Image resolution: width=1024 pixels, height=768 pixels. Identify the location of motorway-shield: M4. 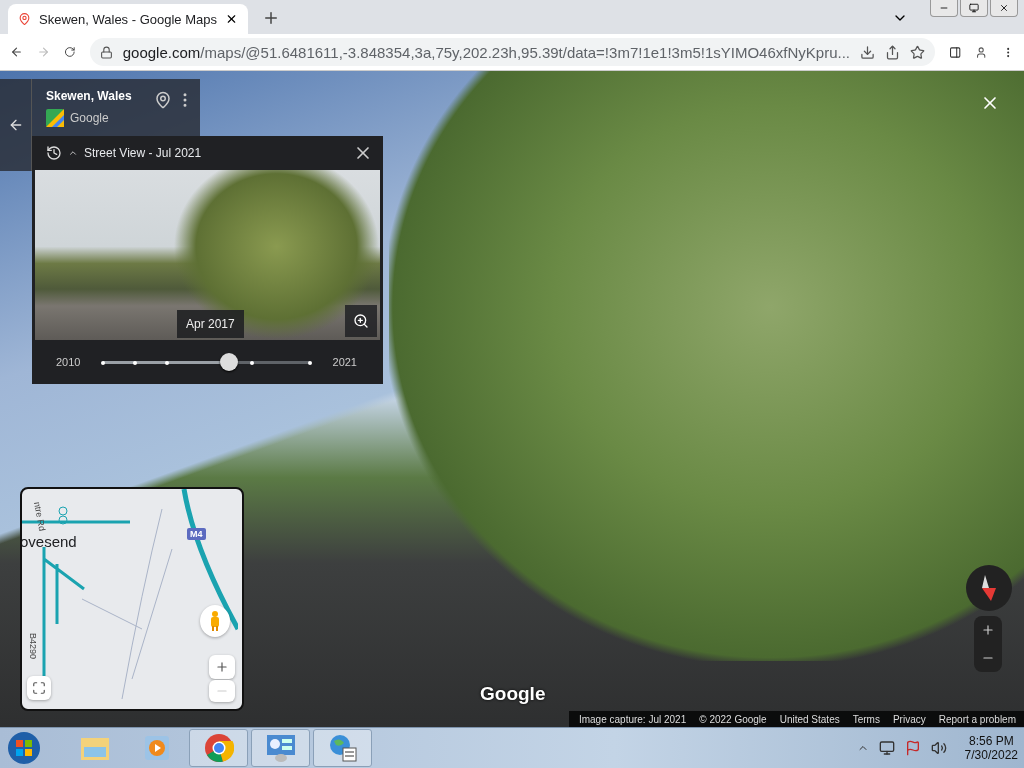
(196, 534).